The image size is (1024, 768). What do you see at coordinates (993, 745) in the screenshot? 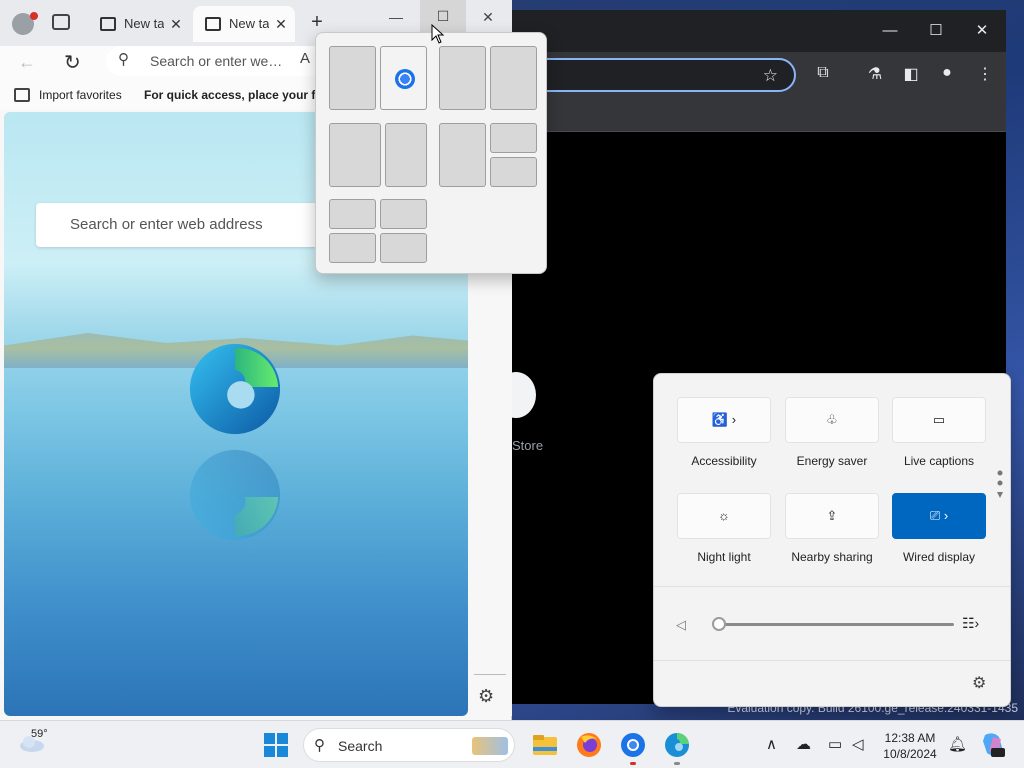
I see `copilot-icon` at bounding box center [993, 745].